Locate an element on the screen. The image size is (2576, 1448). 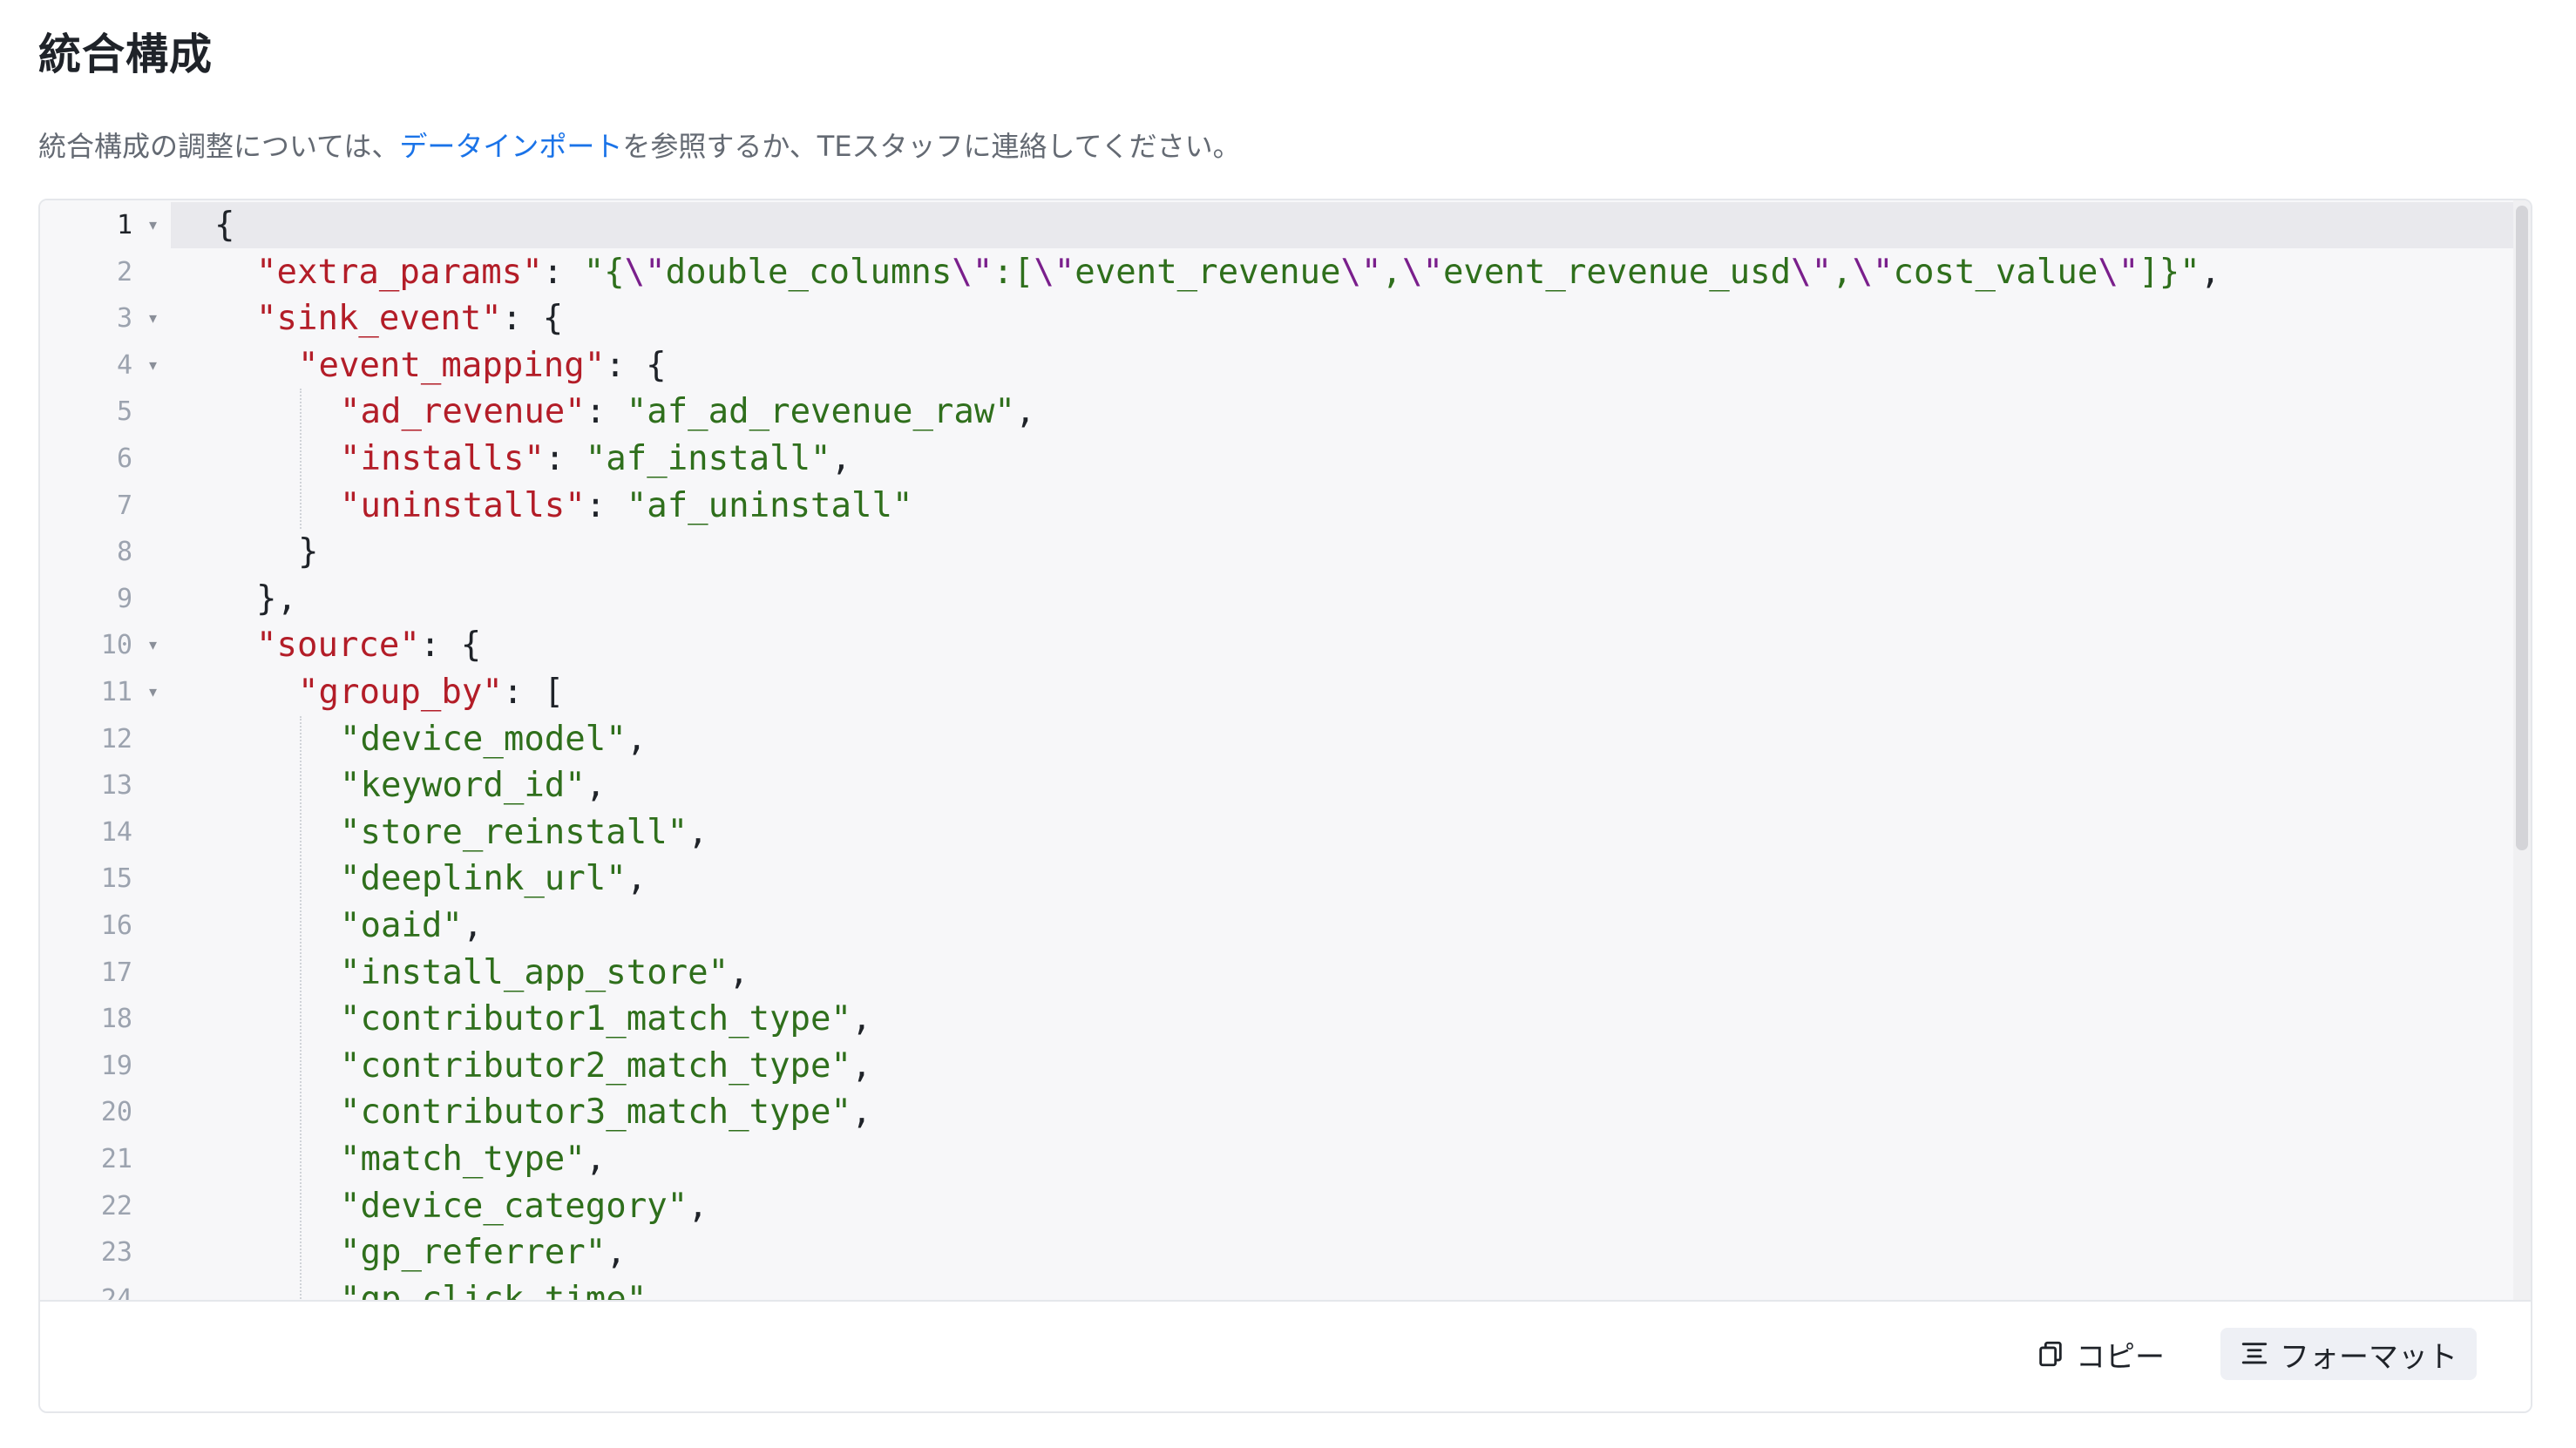
gutter-row: 5 is located at coordinates (106, 413).